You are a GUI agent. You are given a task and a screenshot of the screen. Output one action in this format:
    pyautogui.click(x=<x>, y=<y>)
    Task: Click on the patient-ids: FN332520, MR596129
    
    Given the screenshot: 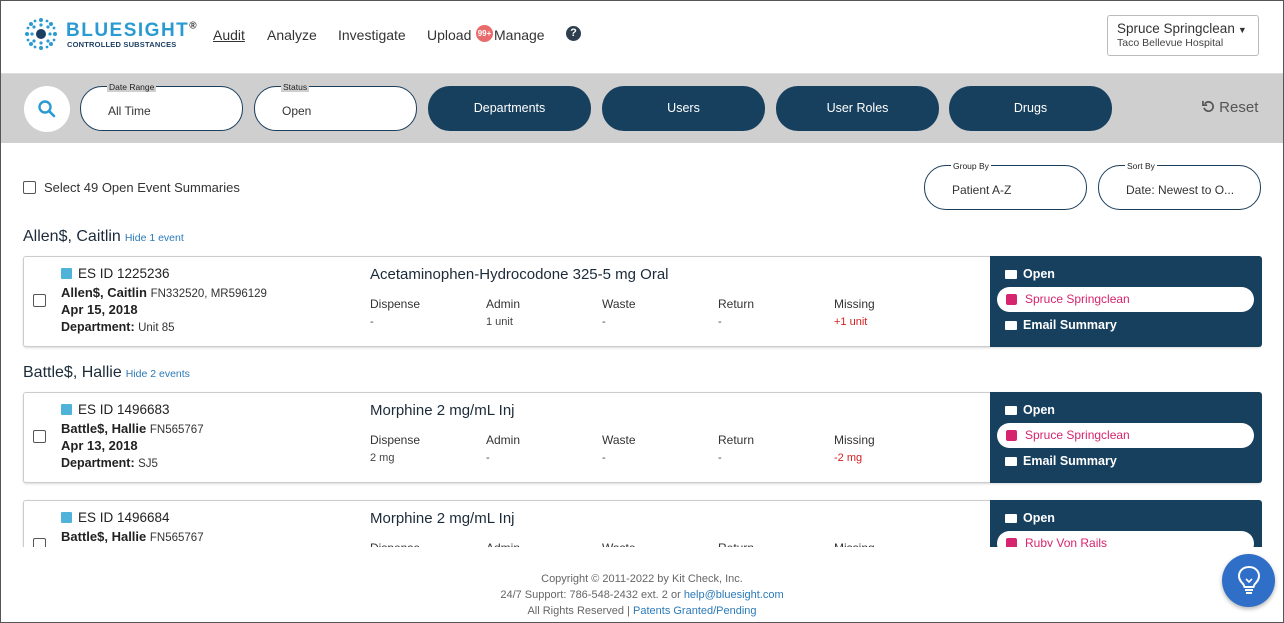 What is the action you would take?
    pyautogui.click(x=208, y=294)
    